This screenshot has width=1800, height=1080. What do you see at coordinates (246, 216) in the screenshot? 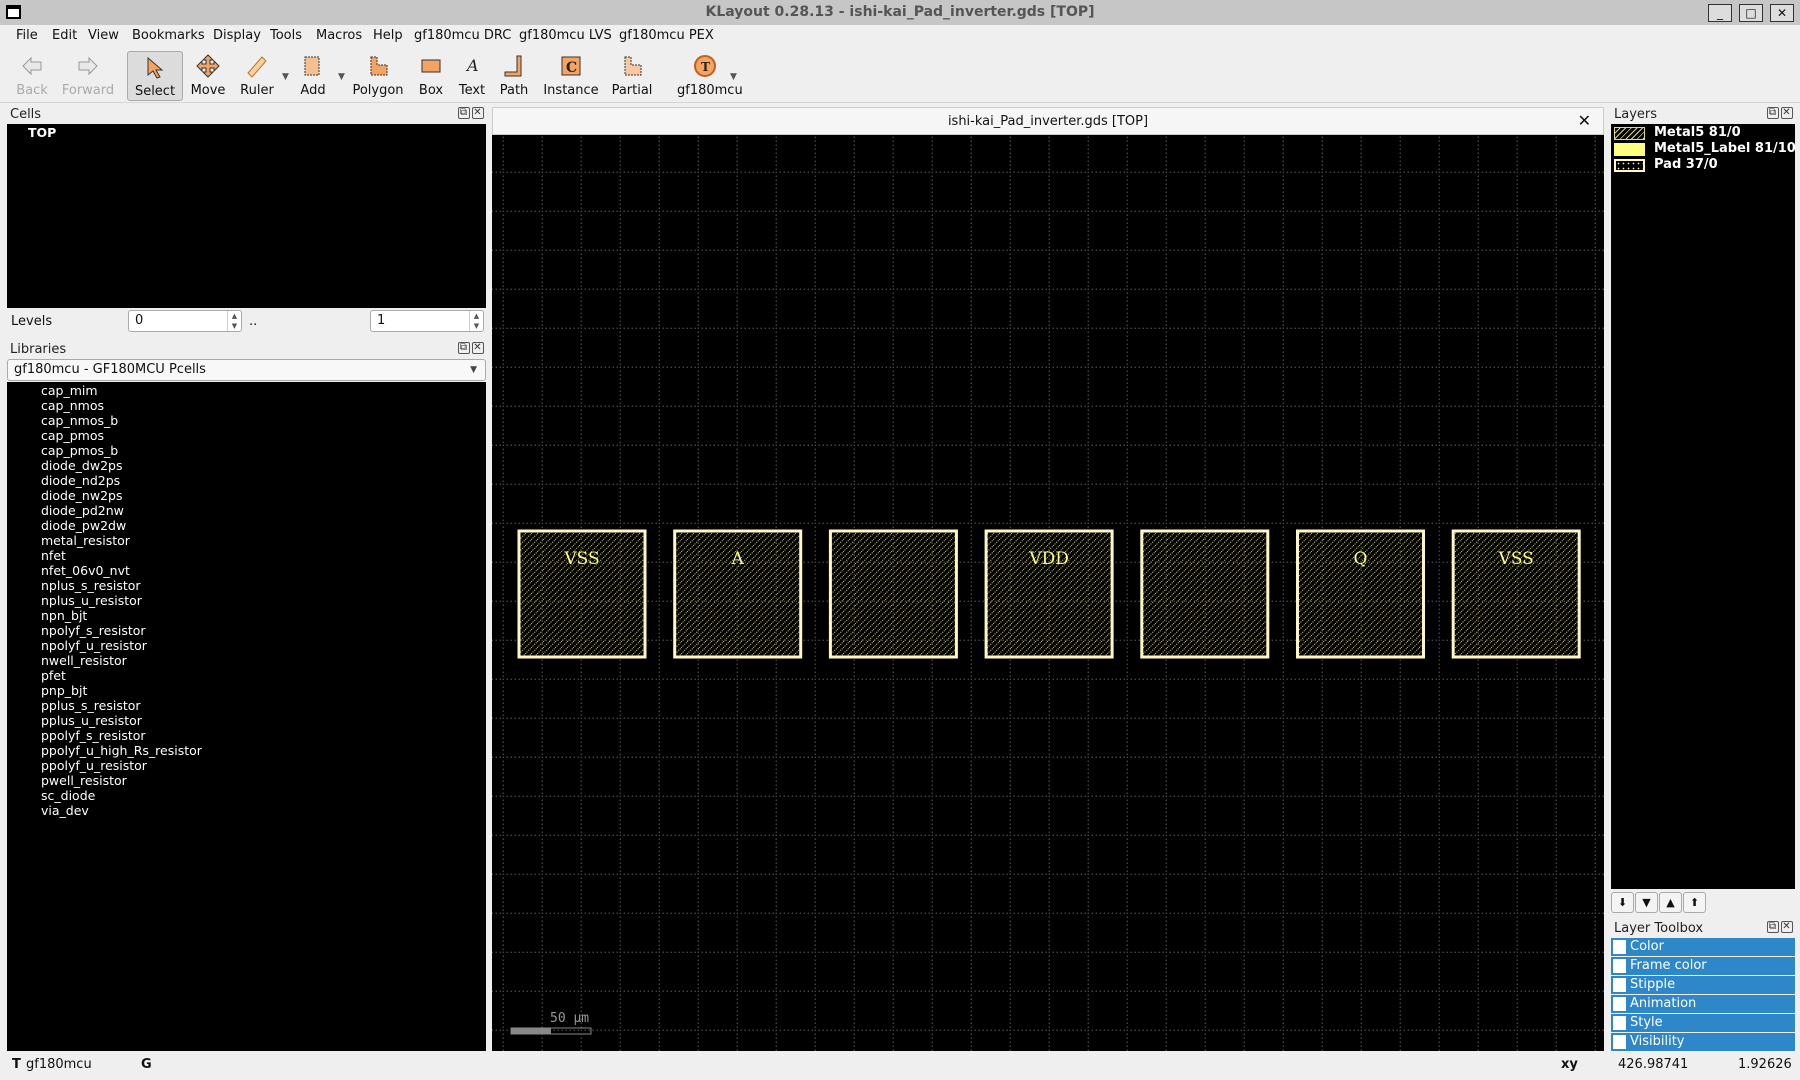
I see `cell-tree: TOP` at bounding box center [246, 216].